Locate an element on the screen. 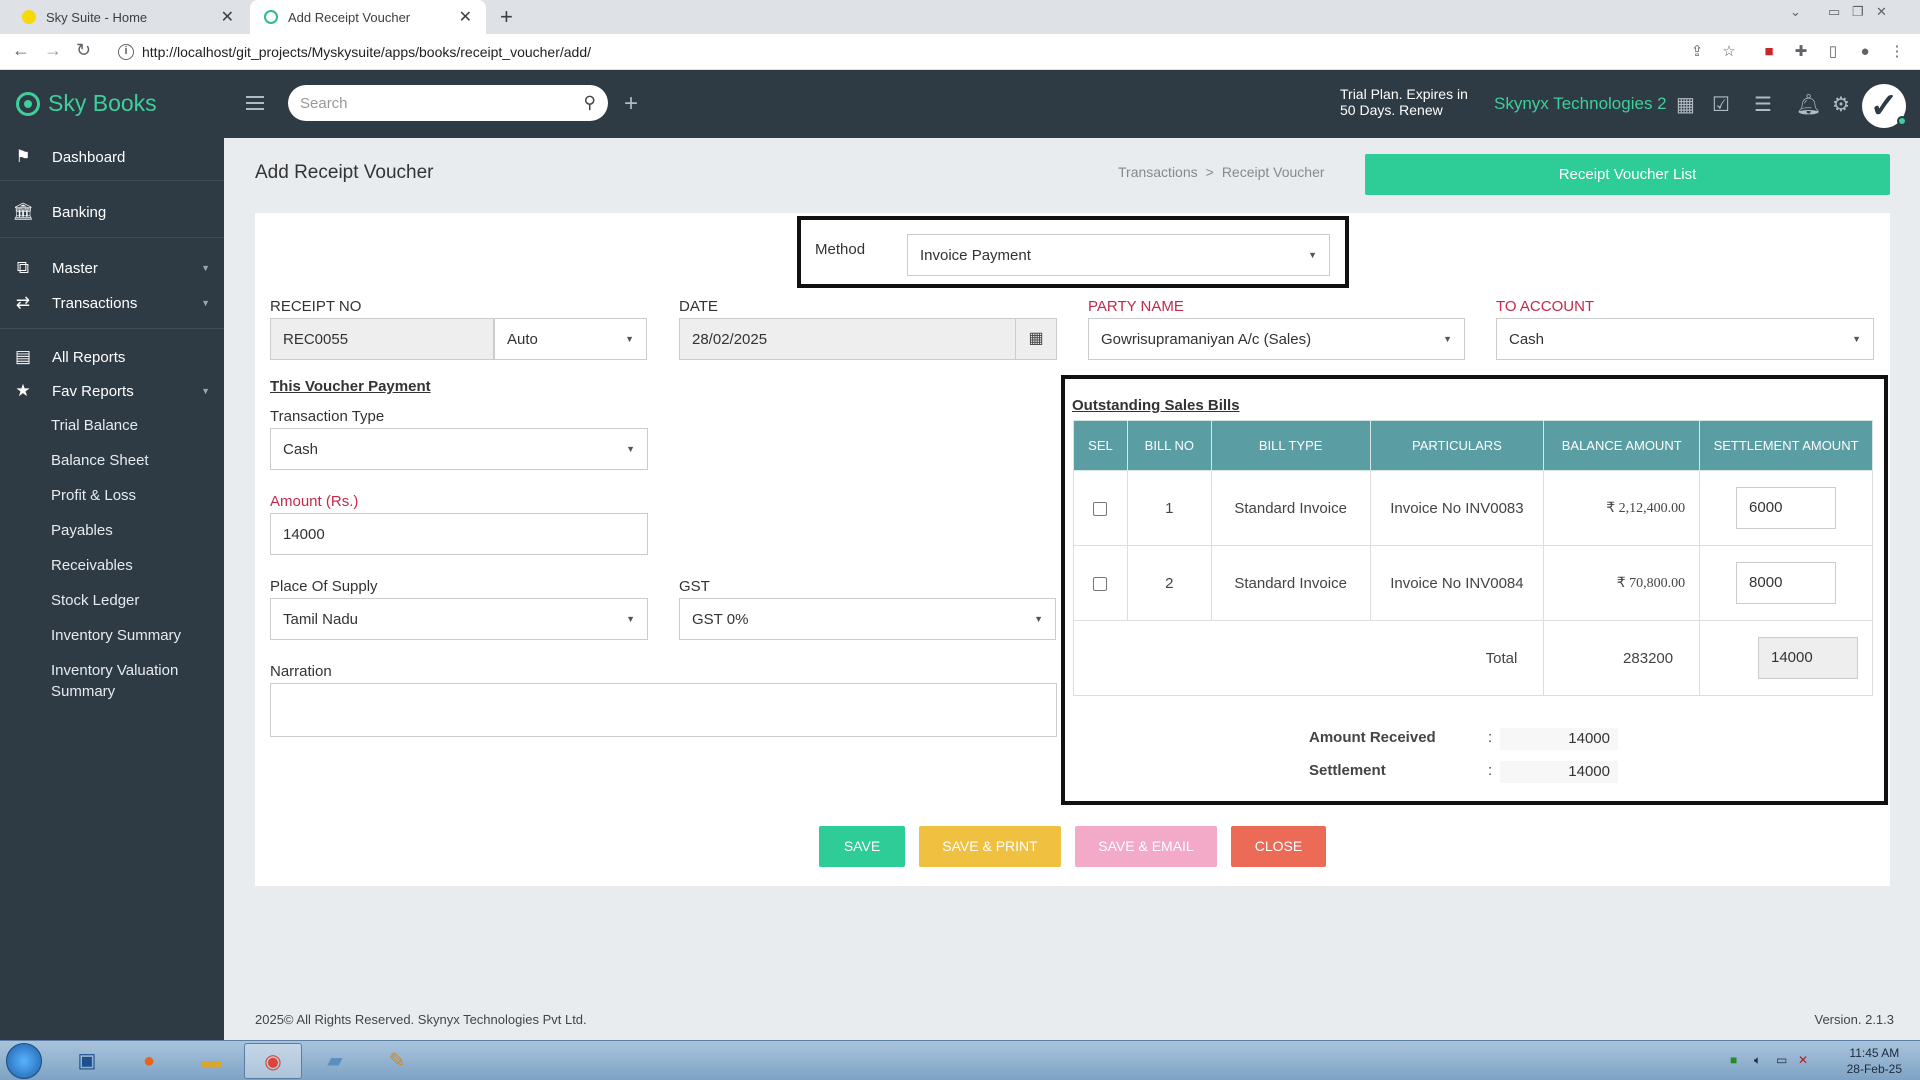  outstanding-sales-bills-title: Outstanding Sales Bills is located at coordinates (1156, 405).